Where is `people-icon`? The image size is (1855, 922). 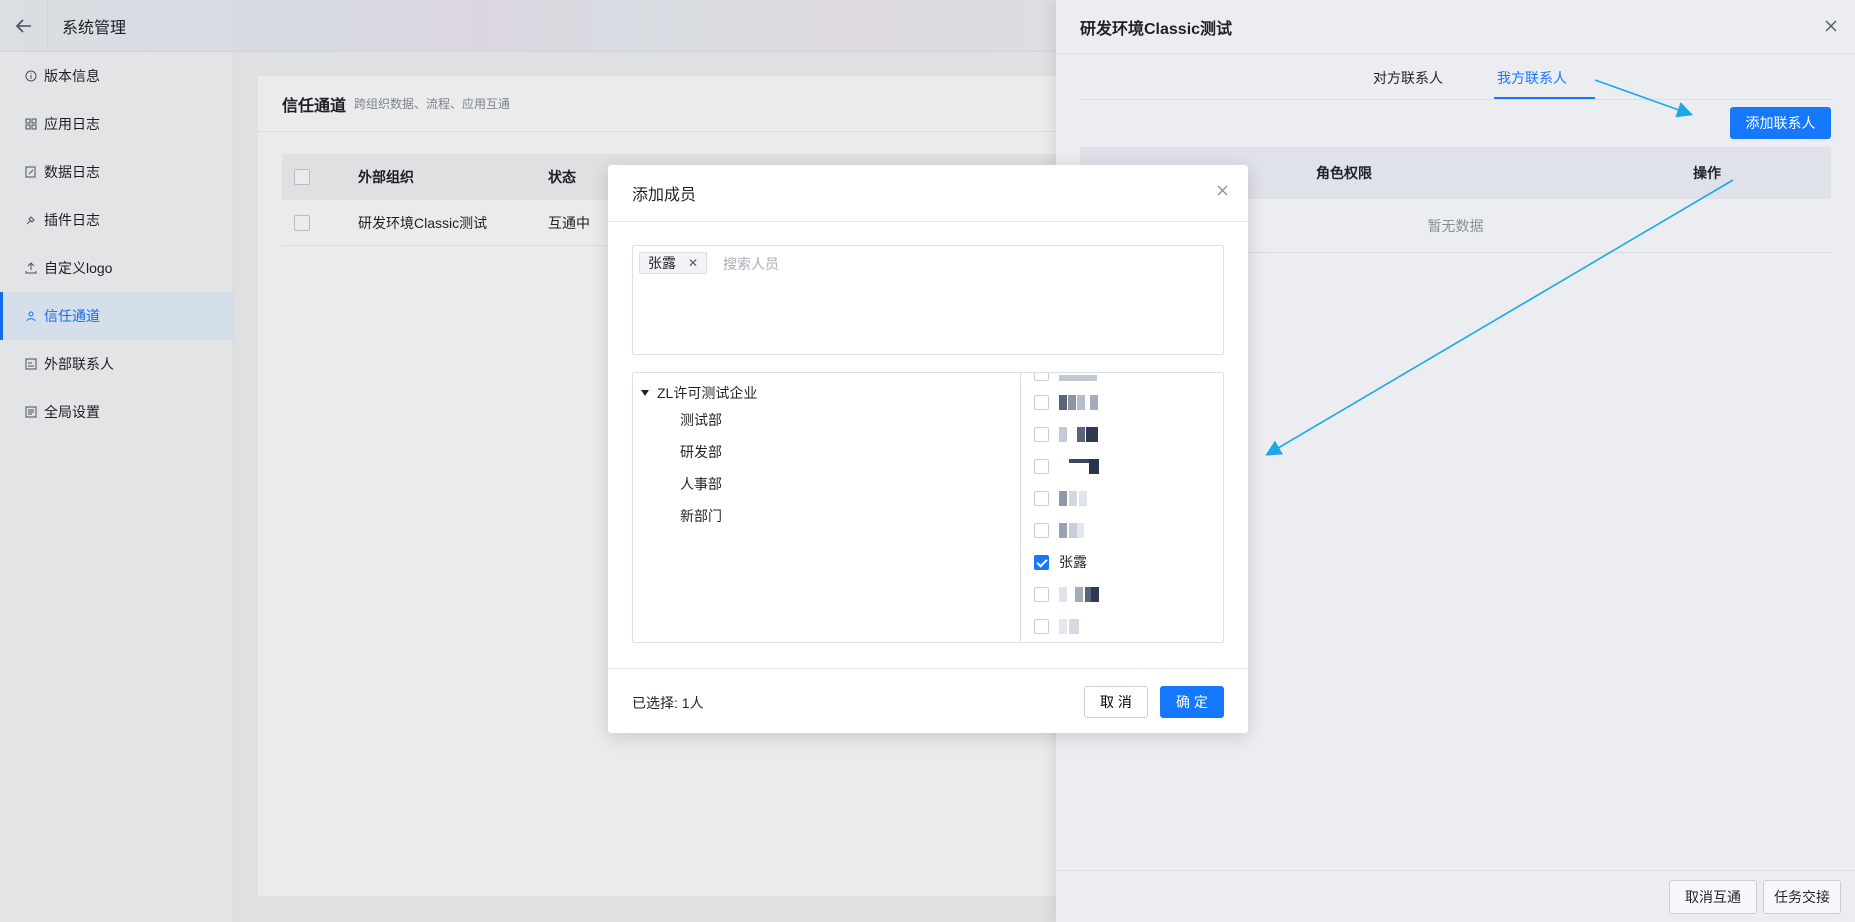
people-icon is located at coordinates (31, 316).